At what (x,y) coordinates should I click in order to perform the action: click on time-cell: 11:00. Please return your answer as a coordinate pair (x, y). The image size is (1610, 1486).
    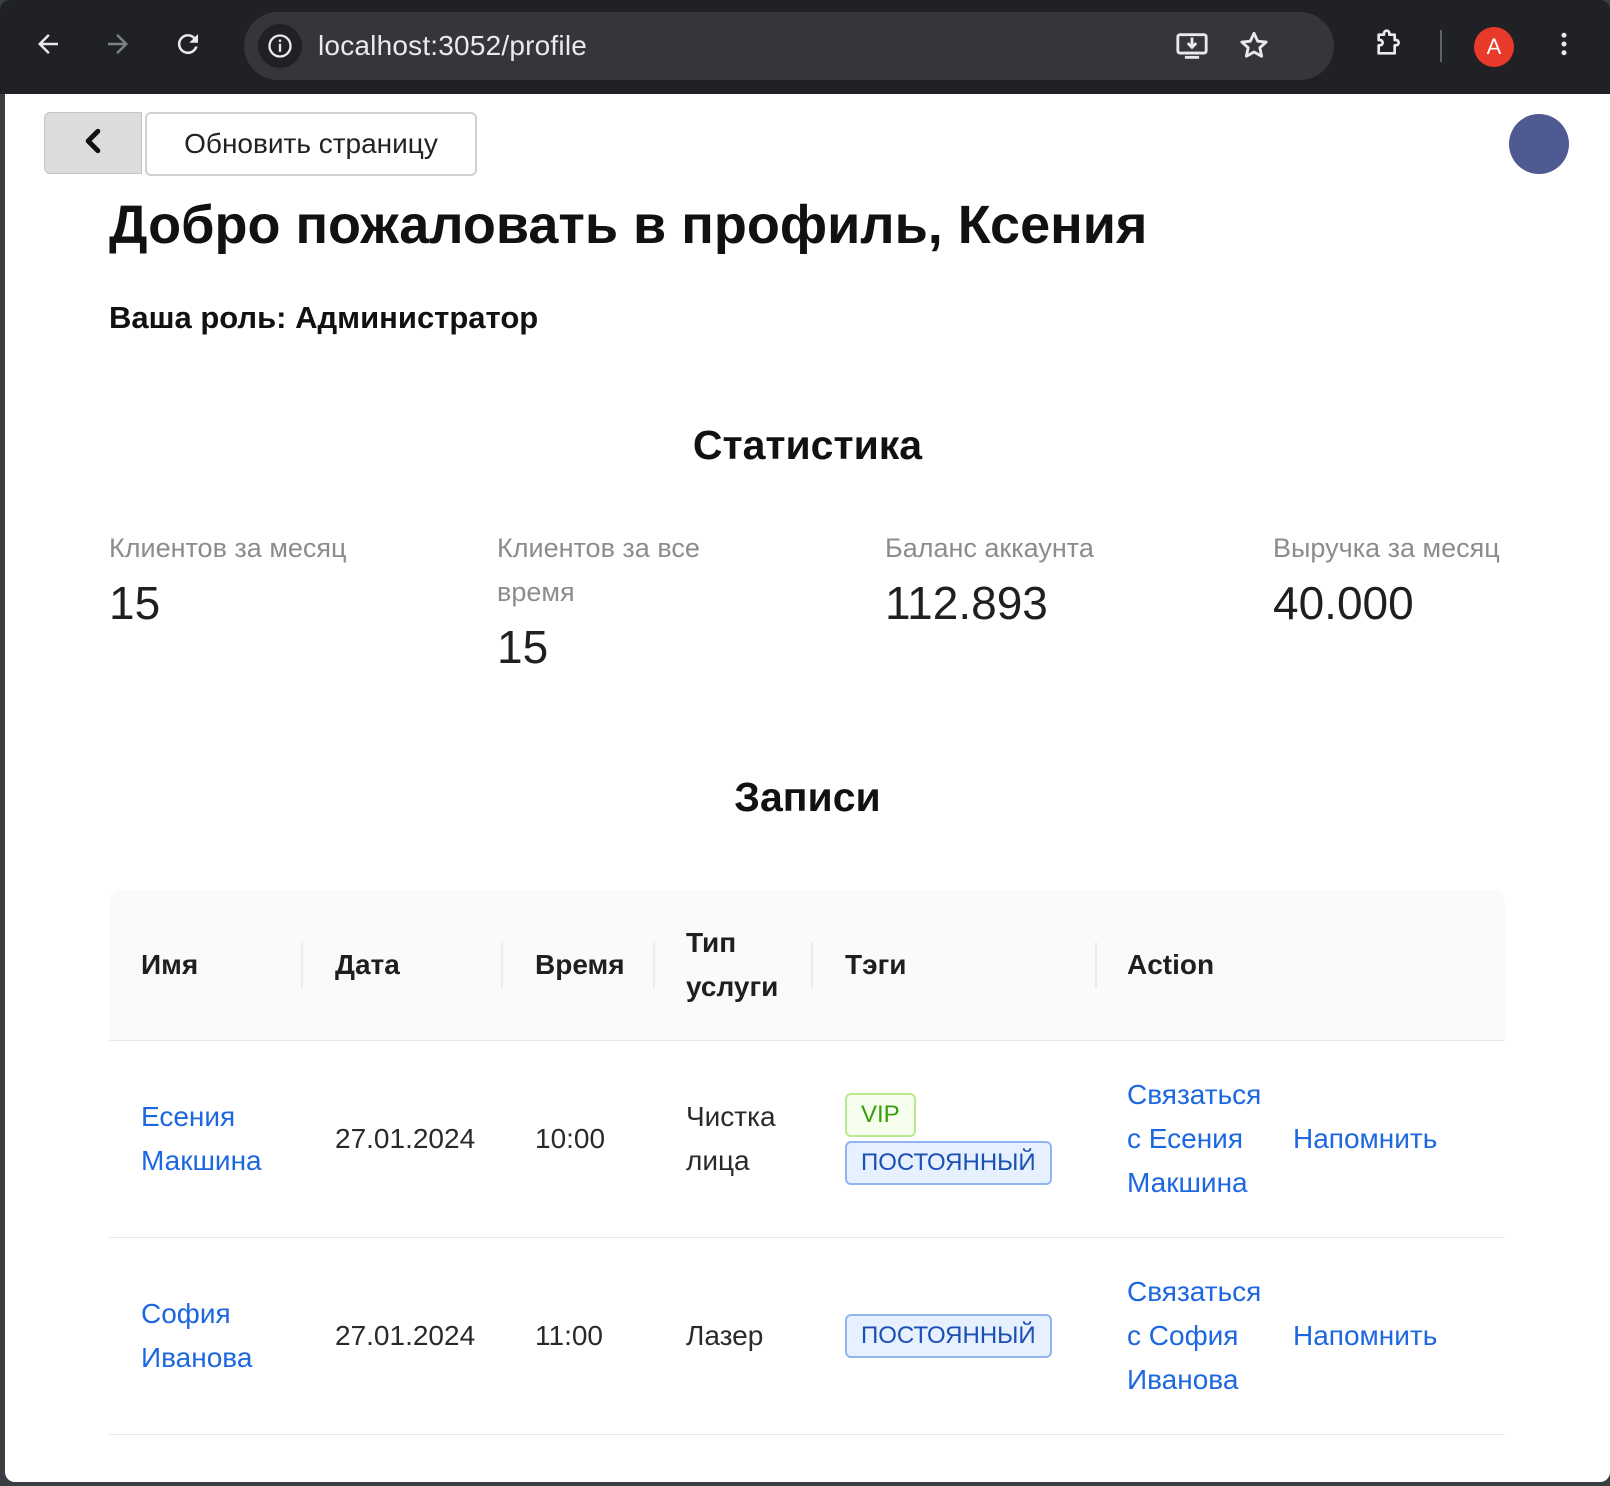
    Looking at the image, I should click on (569, 1335).